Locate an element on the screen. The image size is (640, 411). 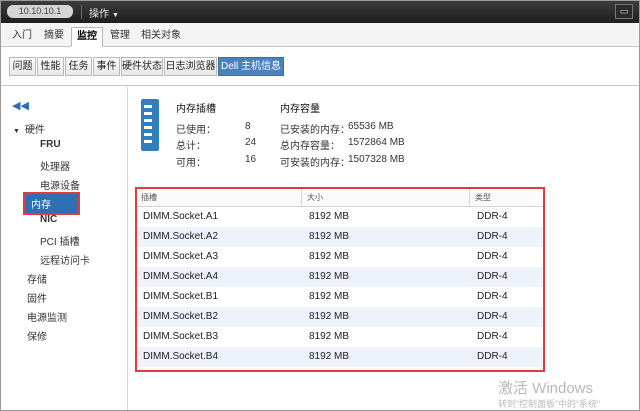
table-row: DIMM.Socket.A2 8192 MB DDR-4 is located at coordinates (340, 237).